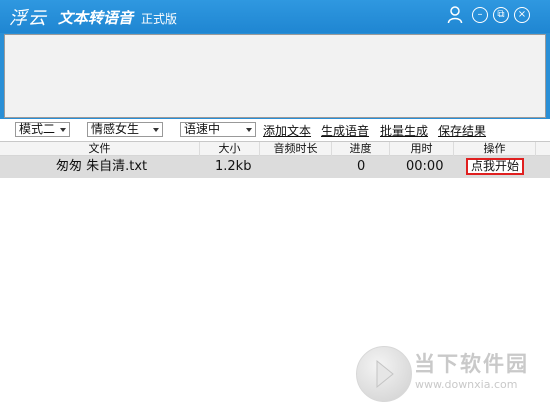 The image size is (550, 413). I want to click on elapsed-time: 00:00, so click(425, 166).